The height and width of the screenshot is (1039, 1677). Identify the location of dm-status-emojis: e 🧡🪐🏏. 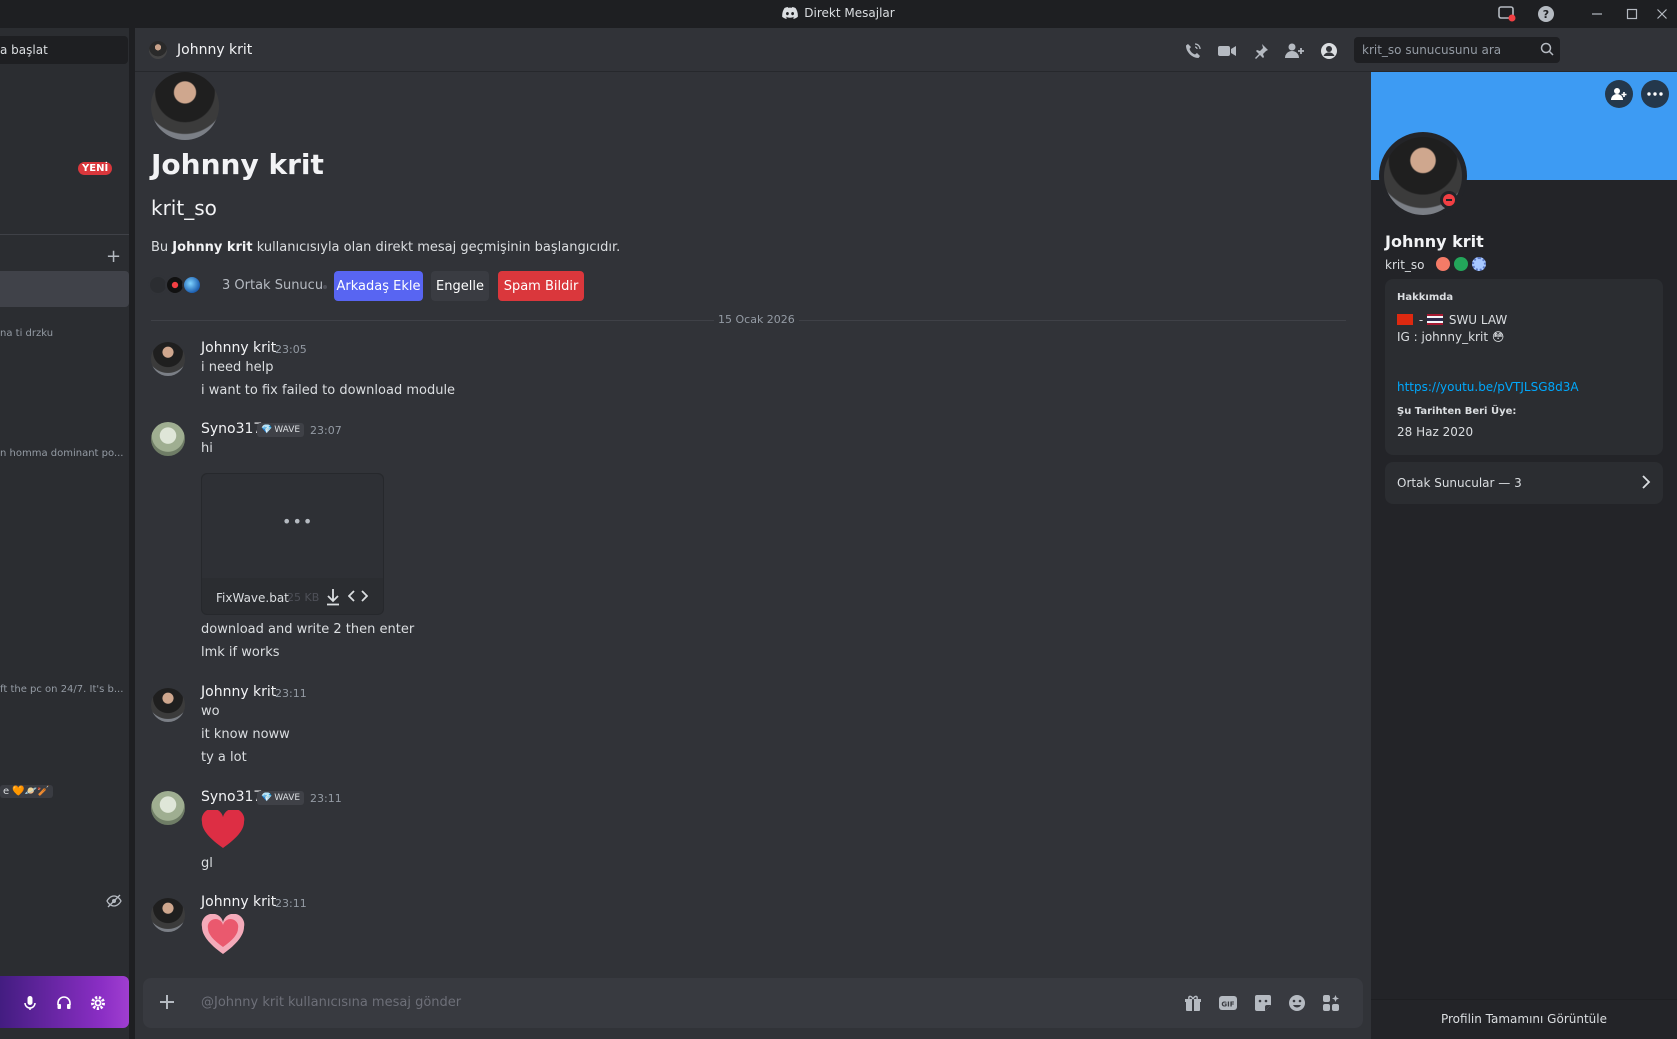
(26, 791).